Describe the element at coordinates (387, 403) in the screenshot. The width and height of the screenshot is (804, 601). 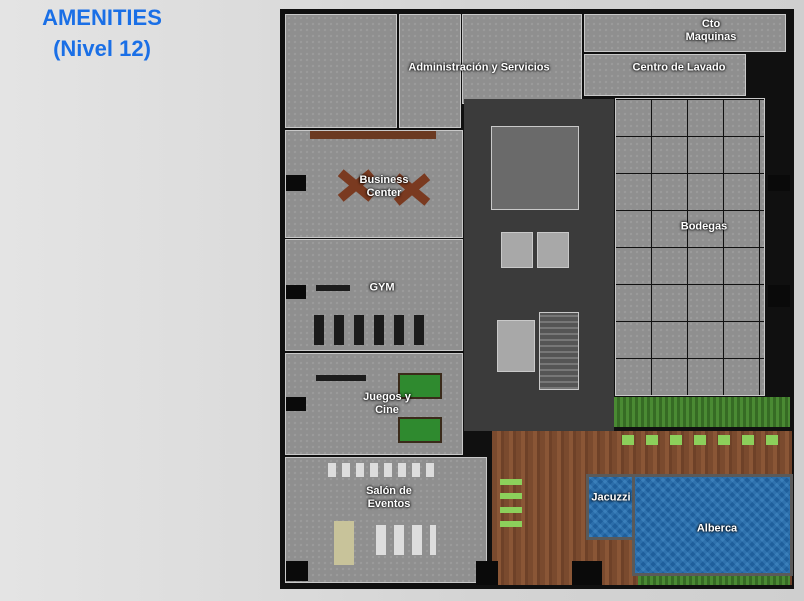
I see `label-juegos-cine: Juegos y Cine` at that location.